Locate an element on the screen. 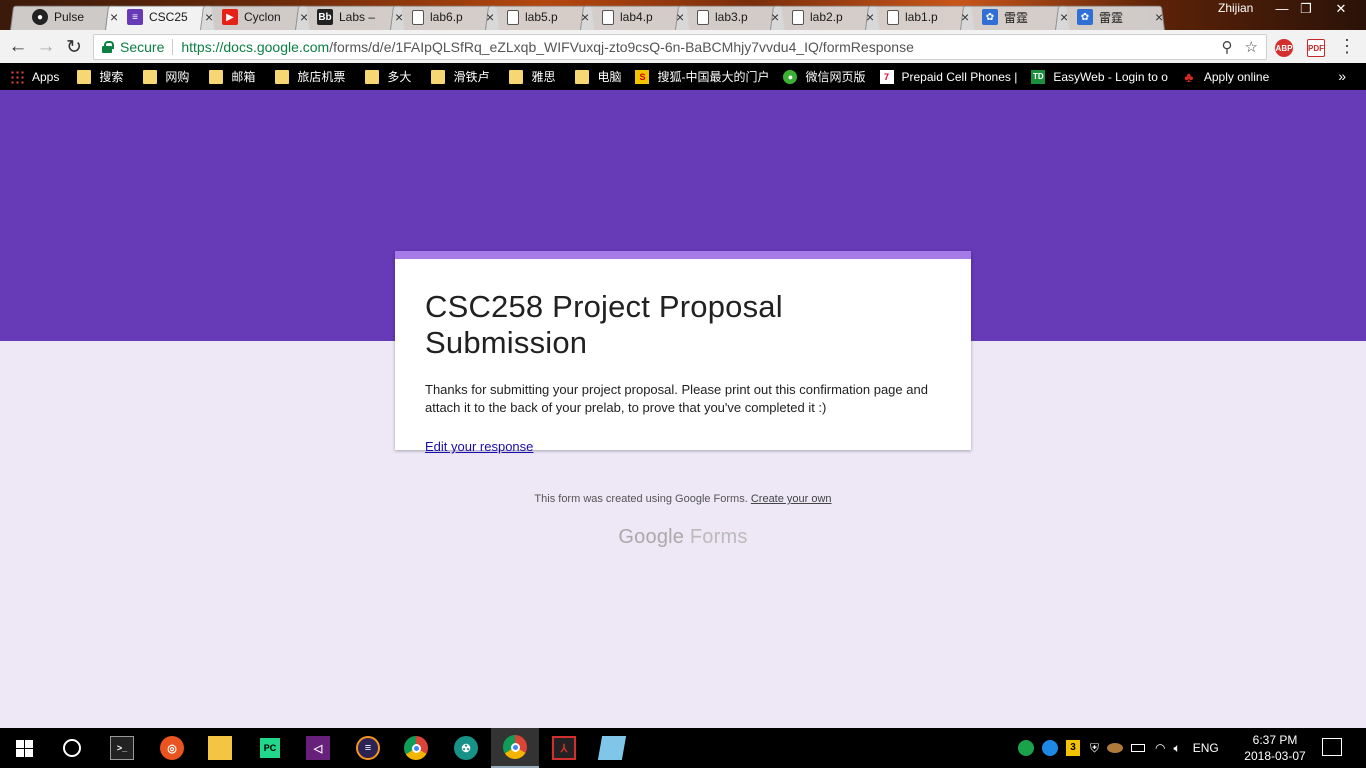 The height and width of the screenshot is (768, 1366). google-forms-icon: ≡ is located at coordinates (135, 17).